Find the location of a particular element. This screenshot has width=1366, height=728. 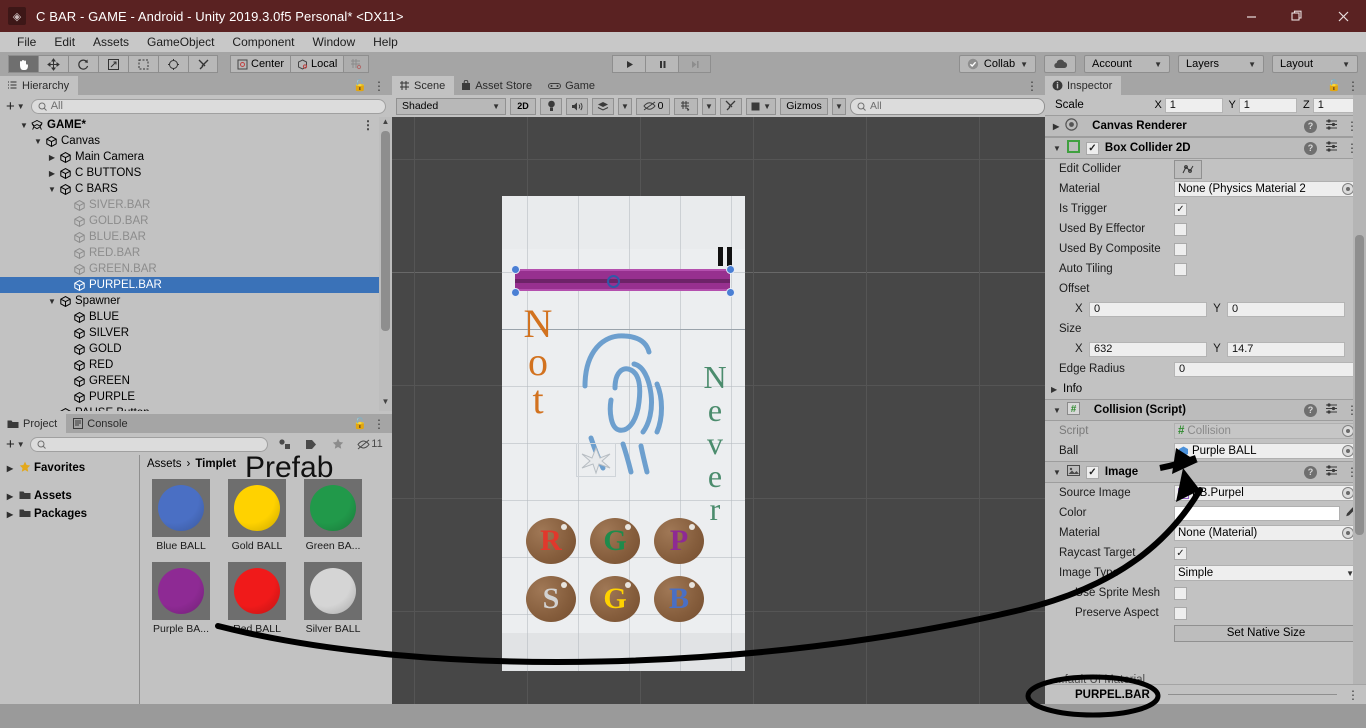

scale-y-field: 1 is located at coordinates (1267, 105).